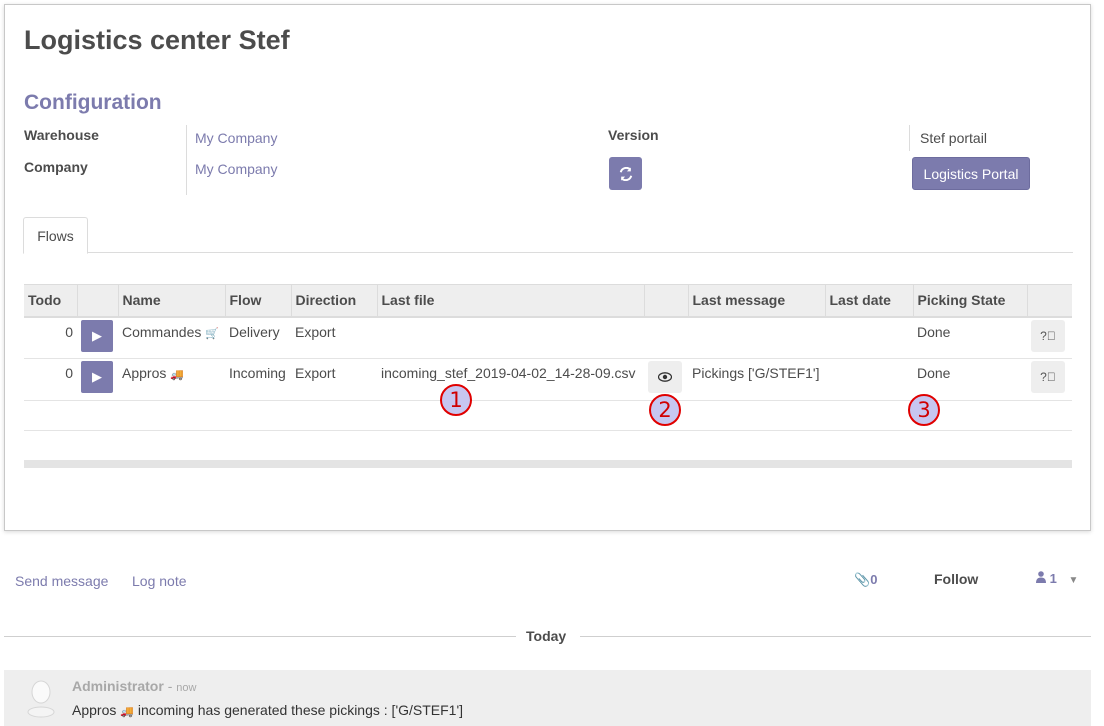 The width and height of the screenshot is (1104, 726). I want to click on name-text: Appros, so click(144, 373).